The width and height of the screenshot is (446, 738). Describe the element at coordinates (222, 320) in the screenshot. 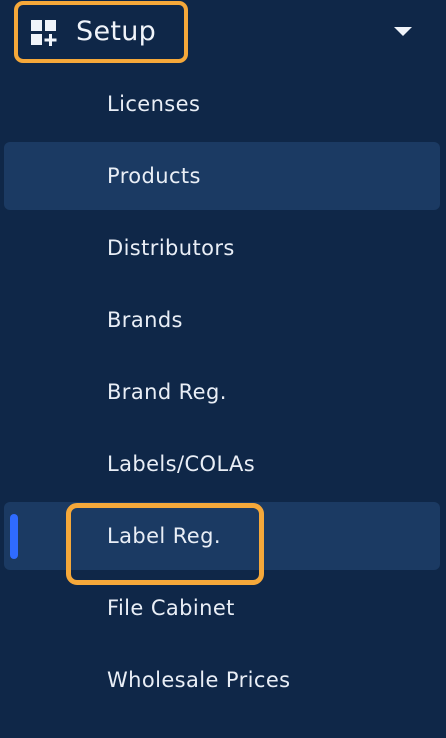

I see `sidebar-item-brands: Brands` at that location.